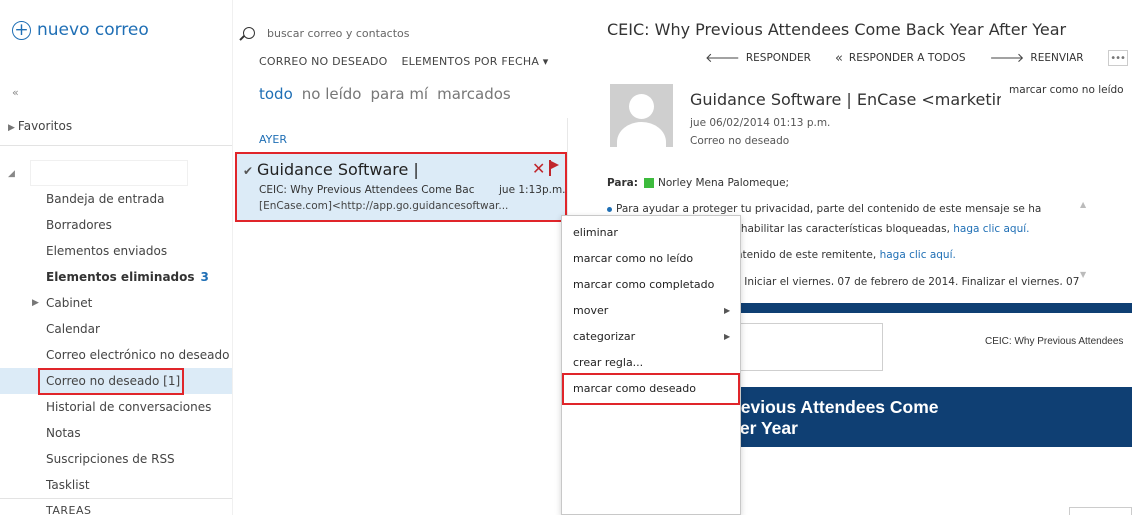 The width and height of the screenshot is (1132, 515). I want to click on favorites-label: Favoritos, so click(45, 126).